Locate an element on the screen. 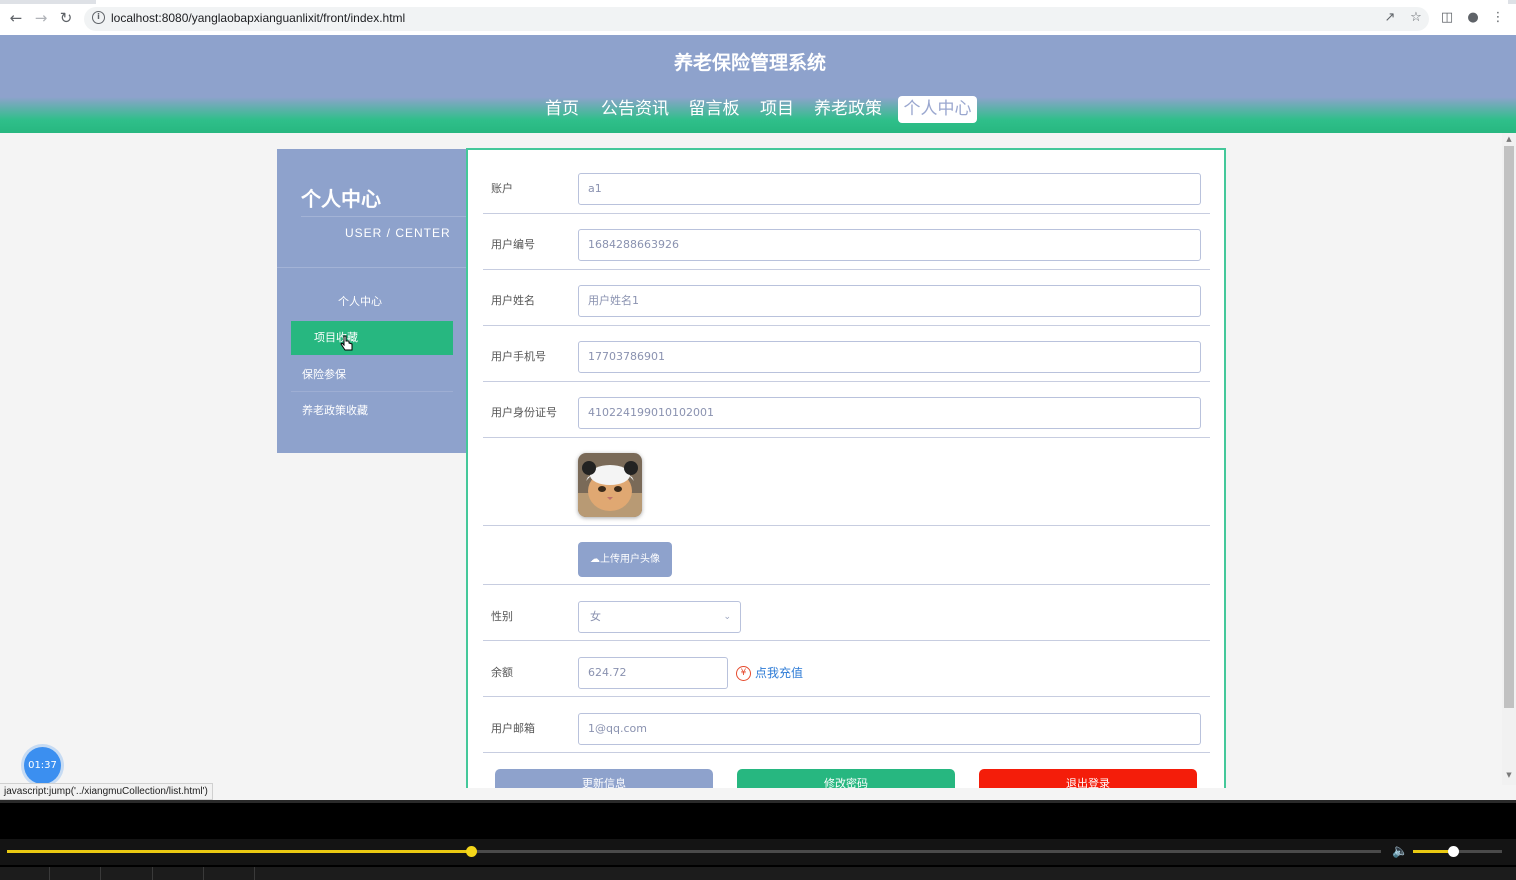 The image size is (1516, 880). avatar is located at coordinates (610, 485).